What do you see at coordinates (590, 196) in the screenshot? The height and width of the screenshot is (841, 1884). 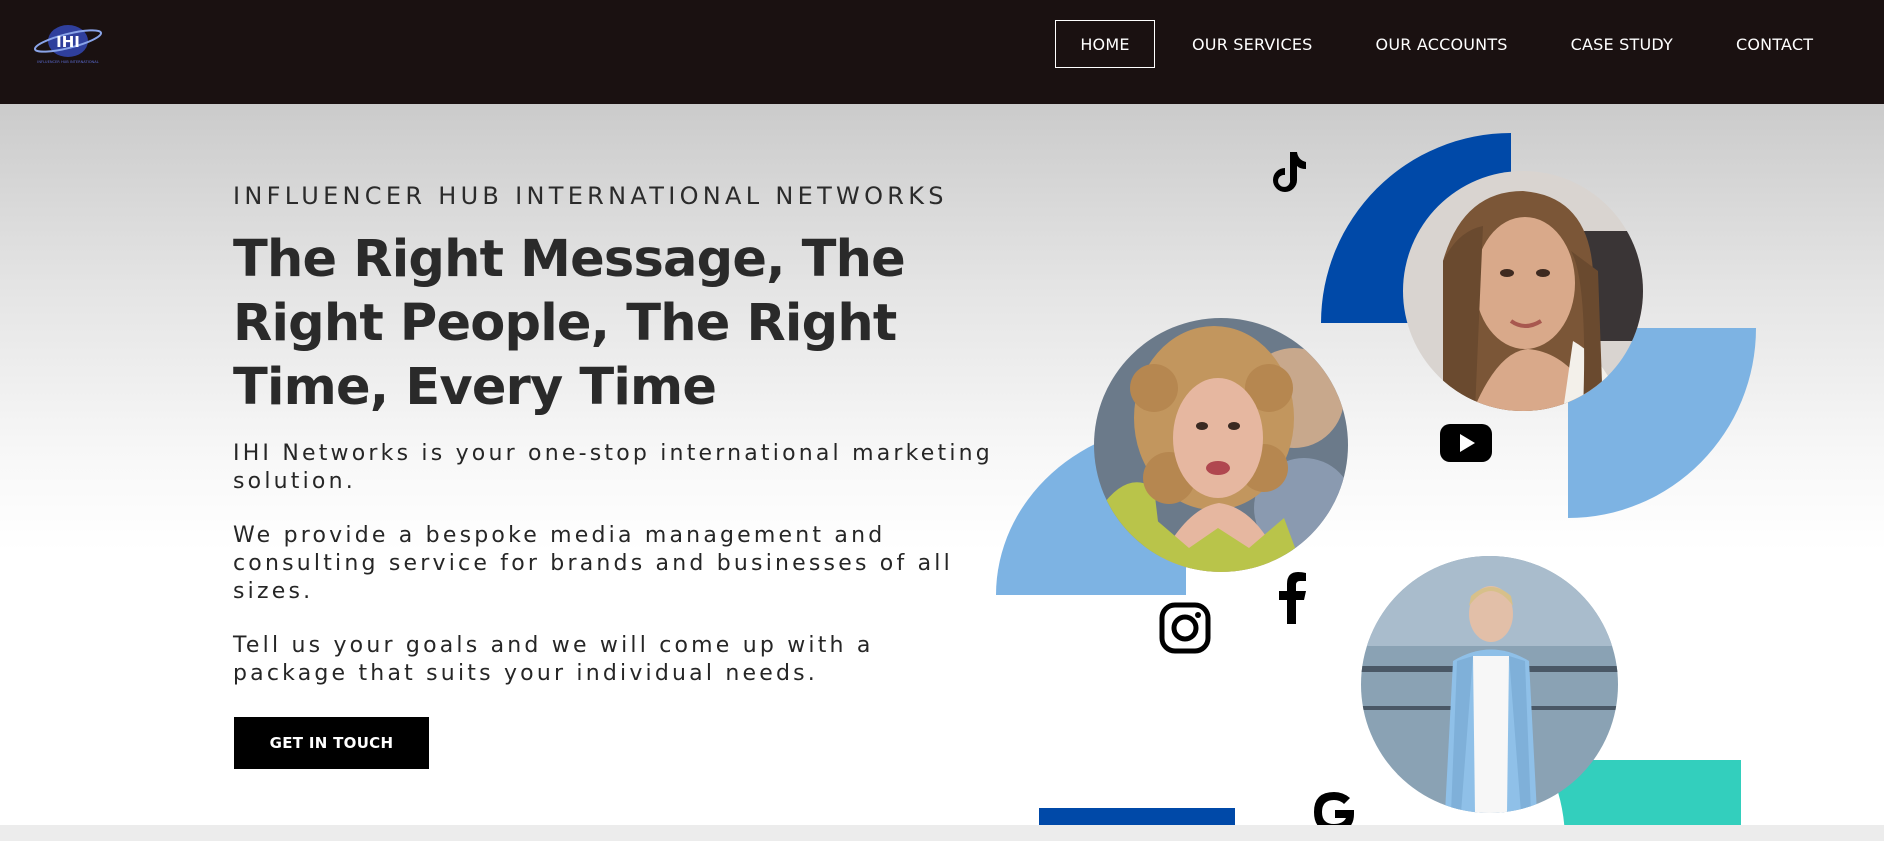 I see `hero-eyebrow: INFLUENCER HUB INTERNATIONAL NETWORKS` at bounding box center [590, 196].